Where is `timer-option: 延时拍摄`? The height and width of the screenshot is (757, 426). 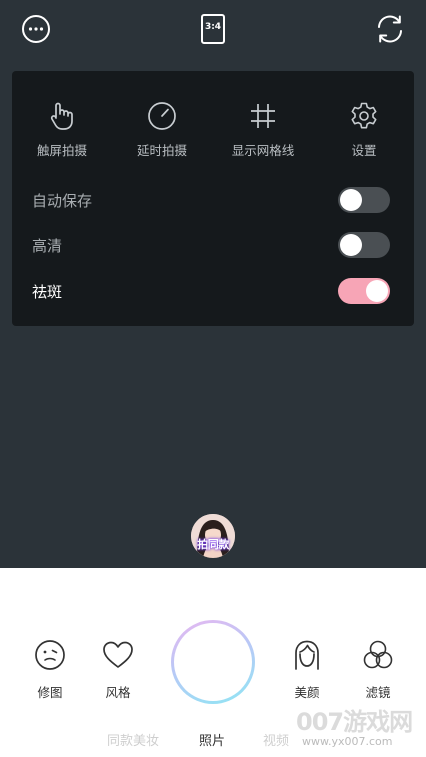 timer-option: 延时拍摄 is located at coordinates (162, 130).